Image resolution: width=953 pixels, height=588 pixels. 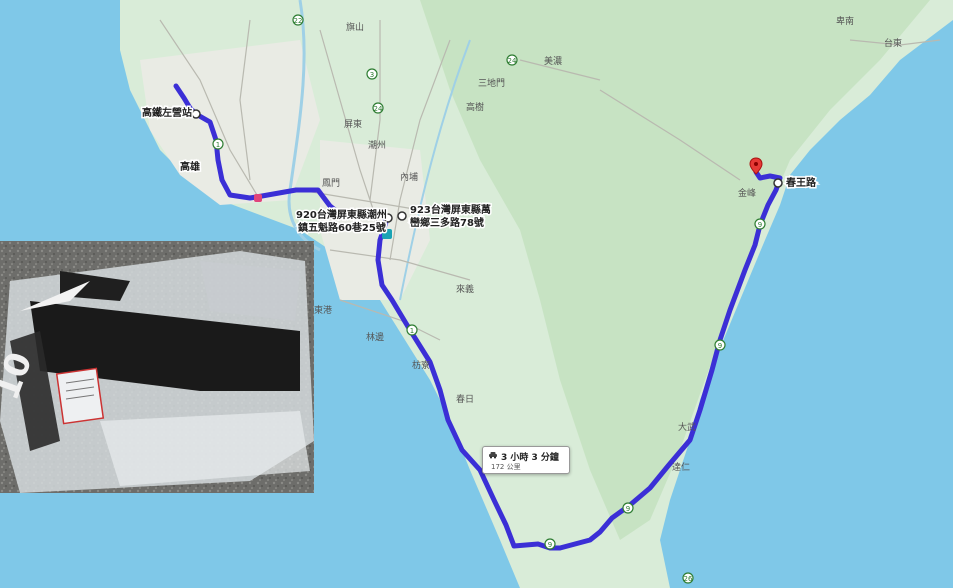 What do you see at coordinates (681, 467) in the screenshot?
I see `label-daren: 達仁` at bounding box center [681, 467].